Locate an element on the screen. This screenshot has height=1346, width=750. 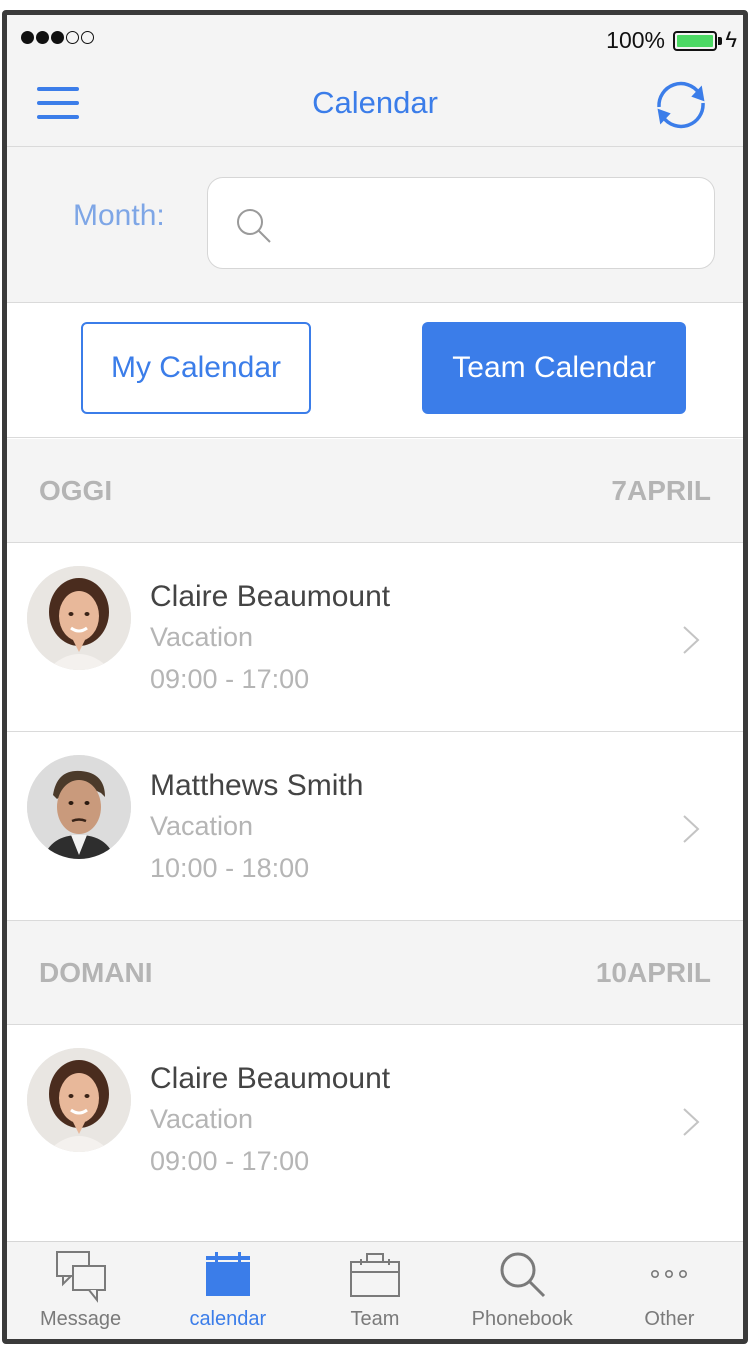
tab-message: Message is located at coordinates (80, 1290).